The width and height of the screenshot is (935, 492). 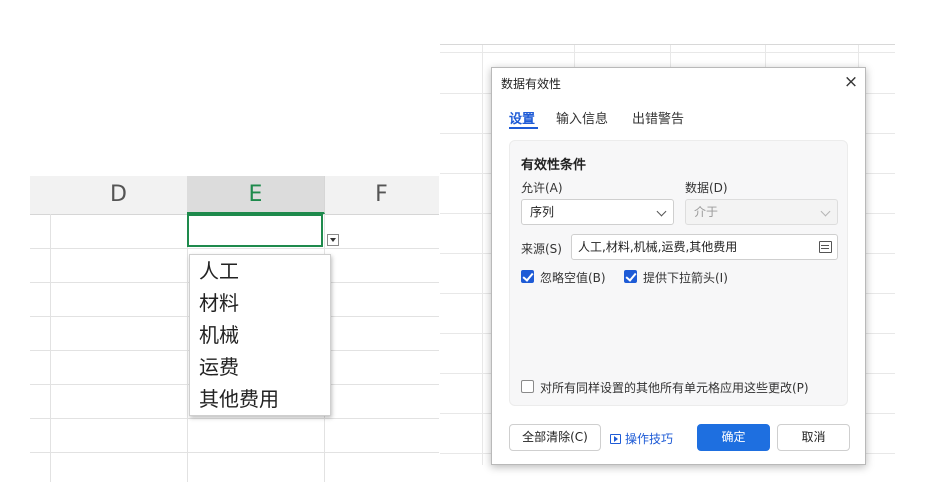 I want to click on active-tab-indicator, so click(x=523, y=128).